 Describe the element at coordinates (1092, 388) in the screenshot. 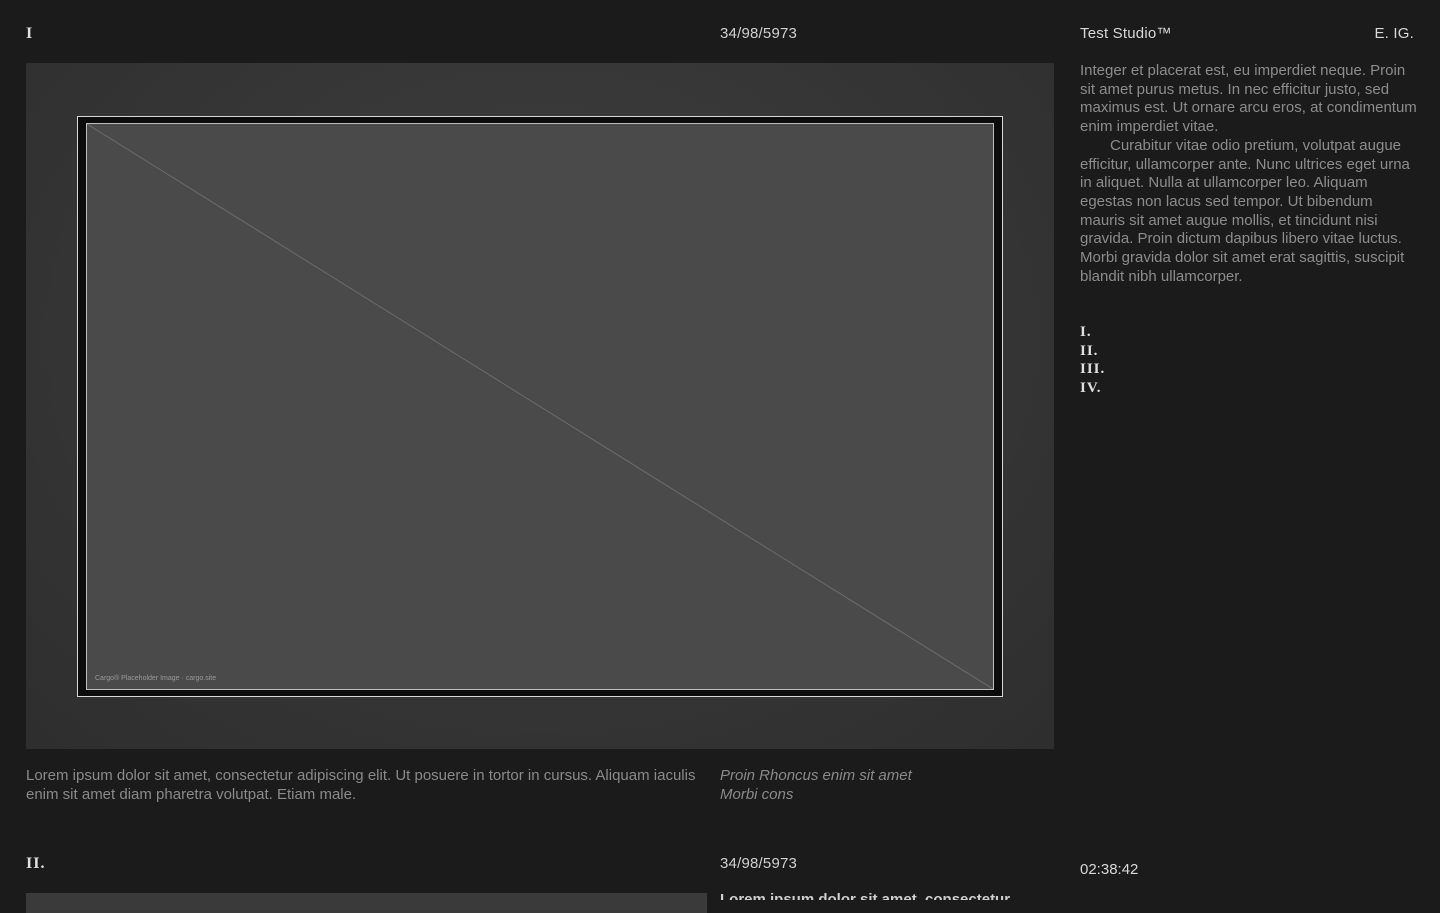

I see `toc-item-4: IV.` at that location.